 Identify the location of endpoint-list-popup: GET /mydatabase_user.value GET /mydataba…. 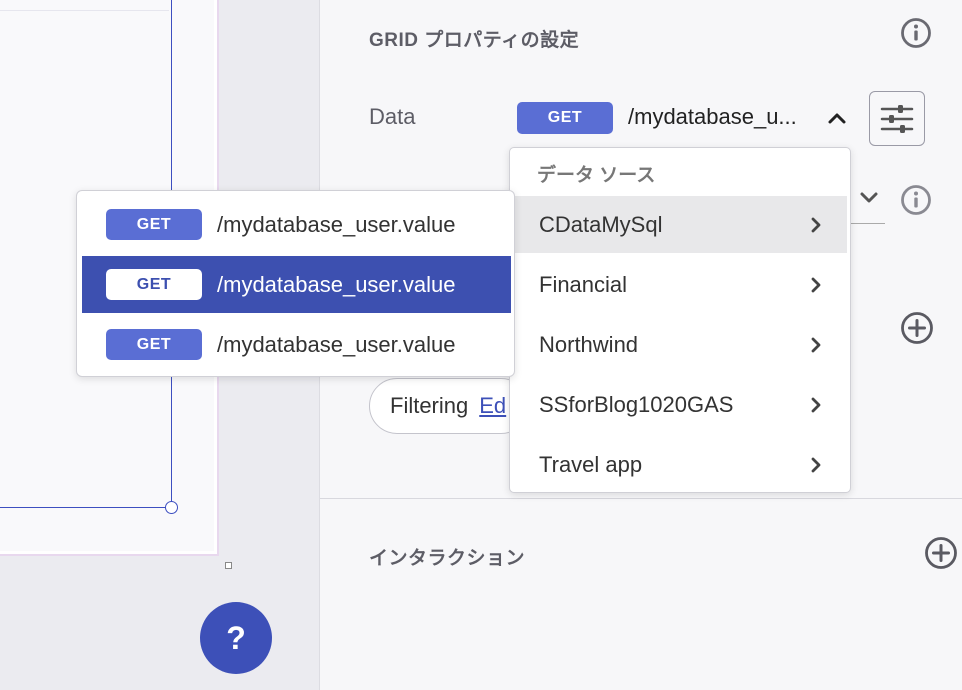
(295, 283).